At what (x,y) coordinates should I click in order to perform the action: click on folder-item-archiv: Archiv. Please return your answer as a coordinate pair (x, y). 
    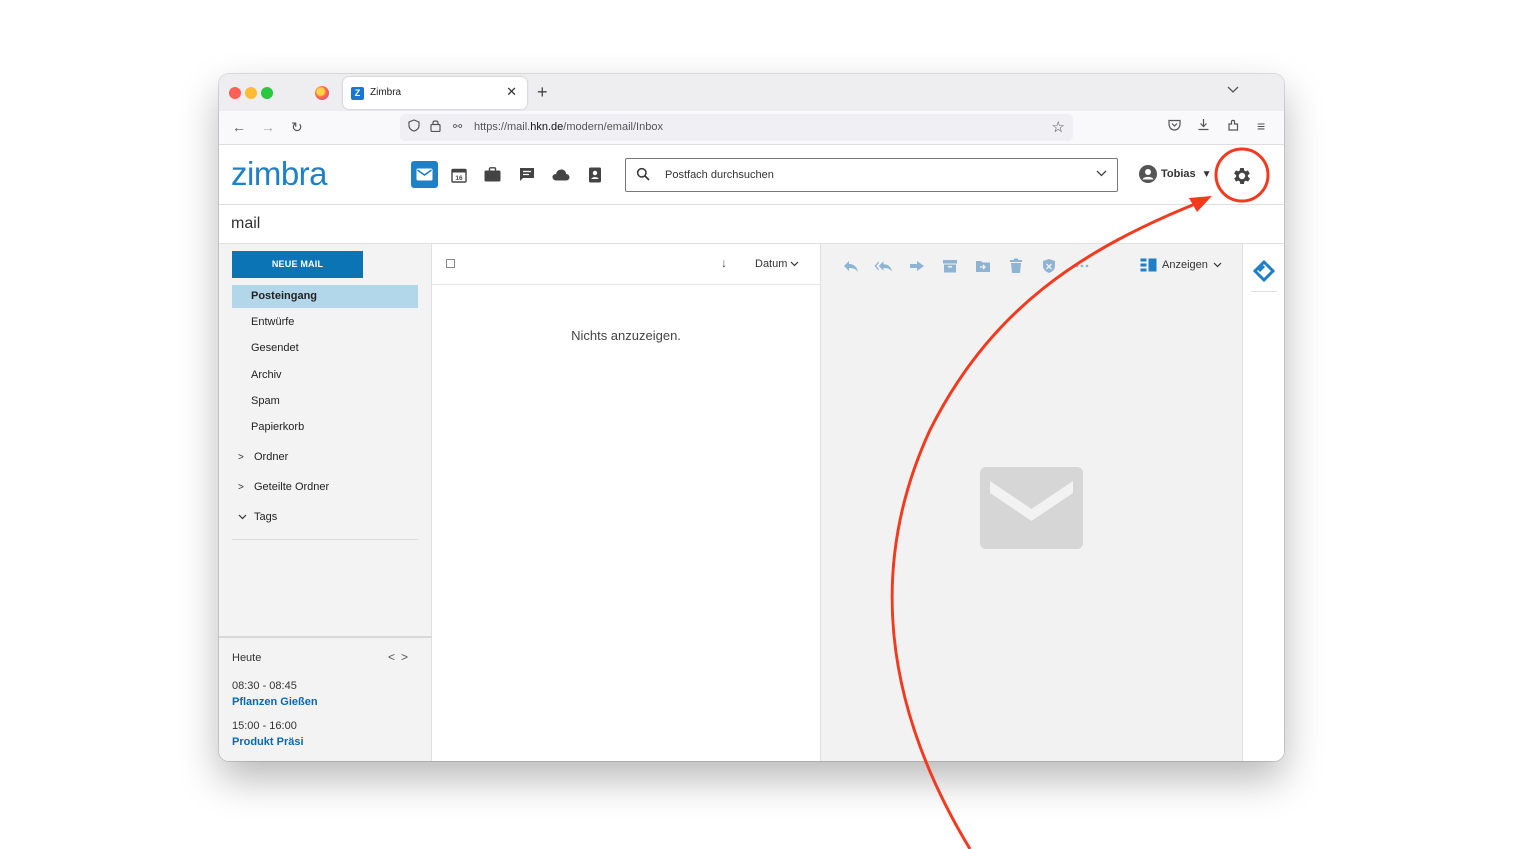
    Looking at the image, I should click on (325, 375).